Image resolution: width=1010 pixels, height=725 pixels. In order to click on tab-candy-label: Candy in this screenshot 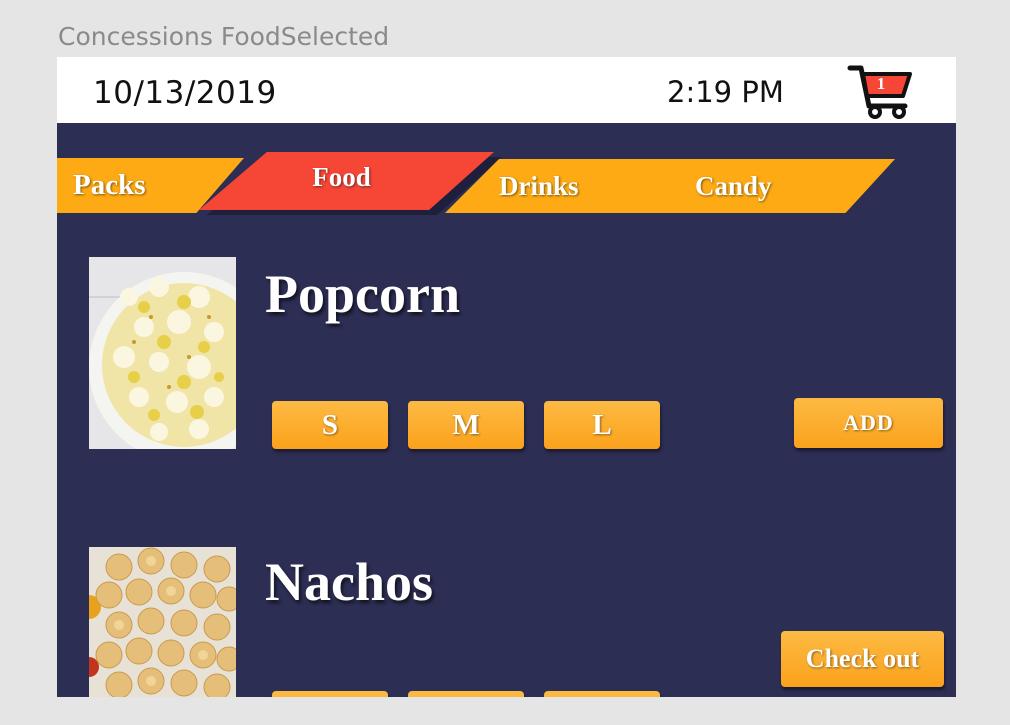, I will do `click(733, 185)`.